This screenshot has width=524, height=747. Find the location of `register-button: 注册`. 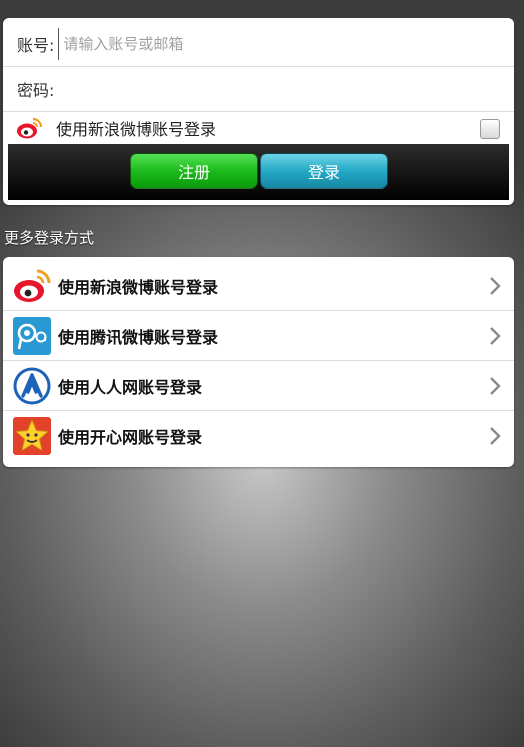

register-button: 注册 is located at coordinates (194, 171).